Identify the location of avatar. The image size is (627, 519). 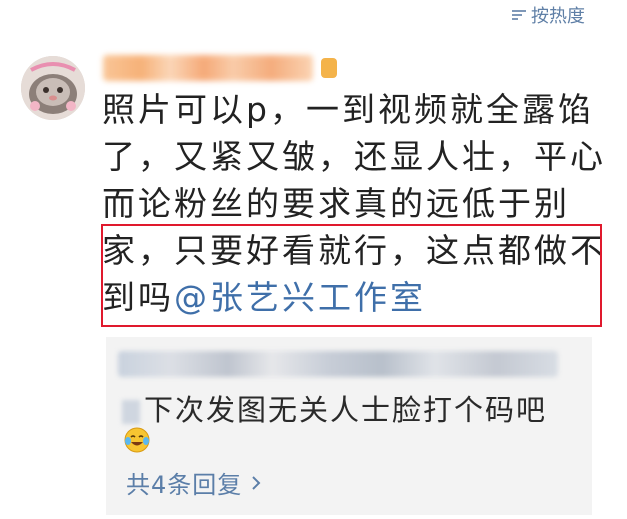
(53, 88).